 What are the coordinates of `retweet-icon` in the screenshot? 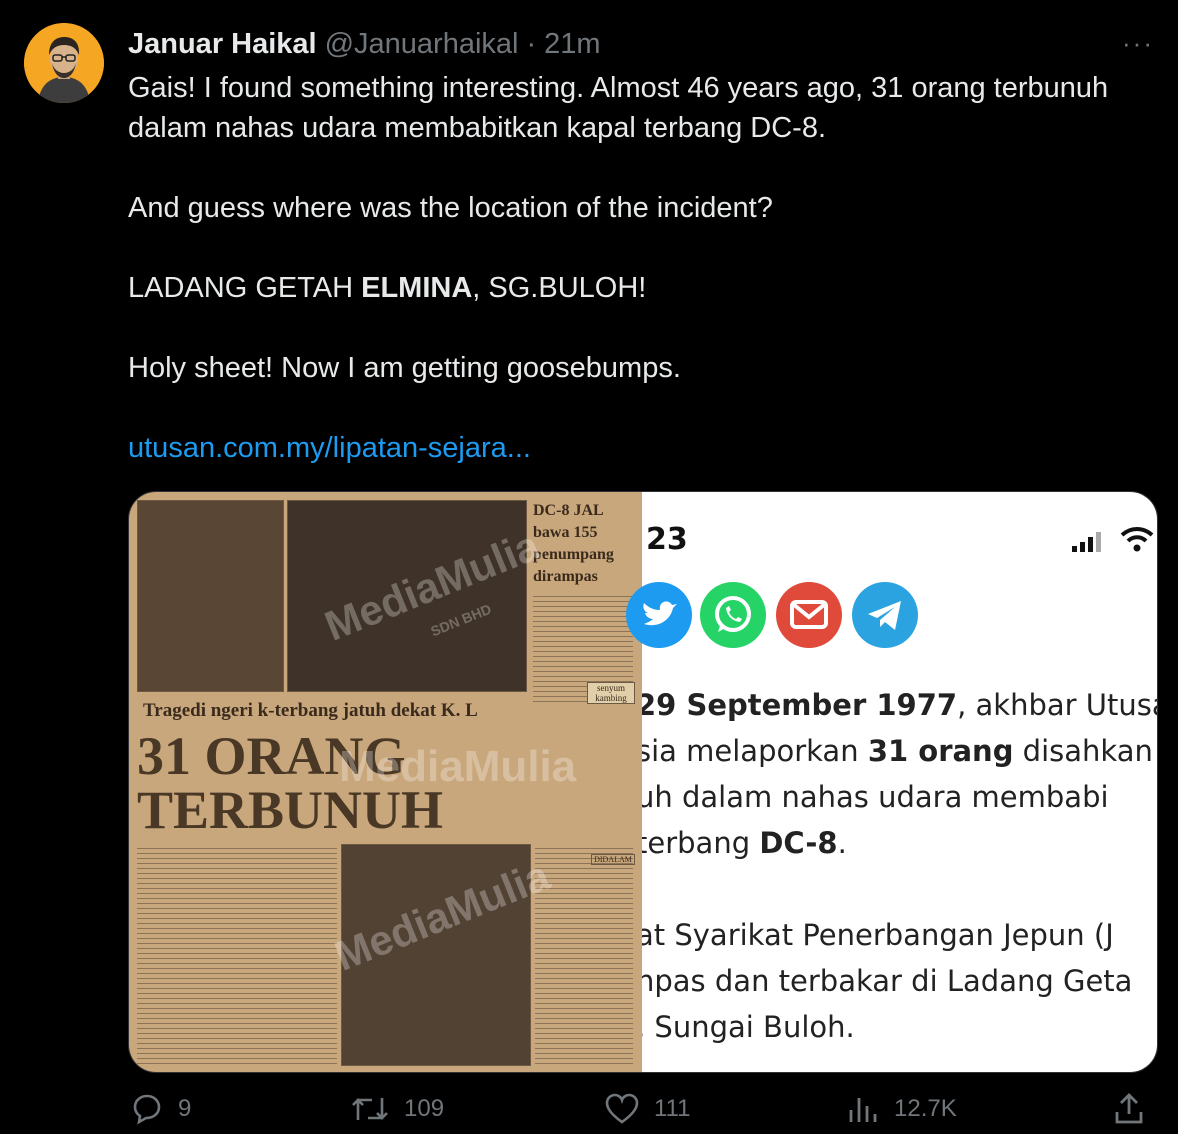 It's located at (370, 1109).